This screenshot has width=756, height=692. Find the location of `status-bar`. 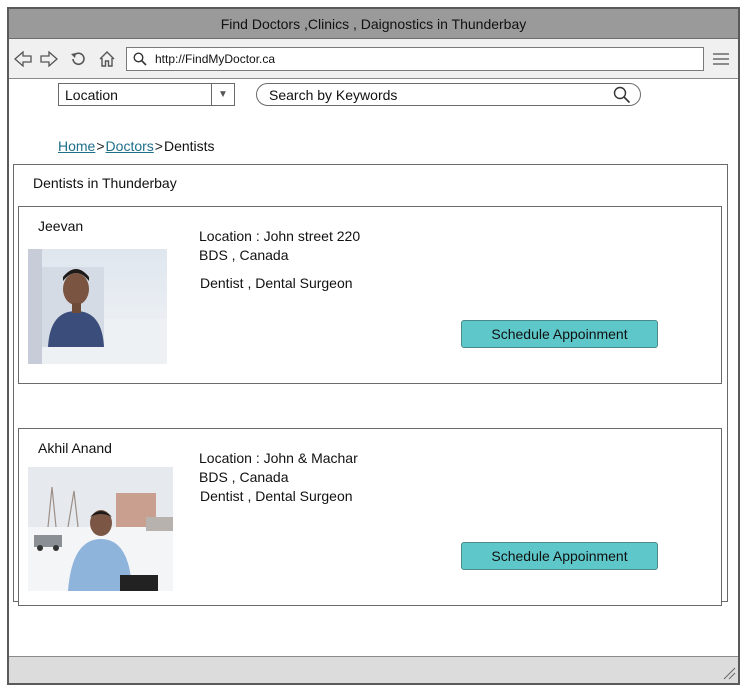

status-bar is located at coordinates (373, 669).